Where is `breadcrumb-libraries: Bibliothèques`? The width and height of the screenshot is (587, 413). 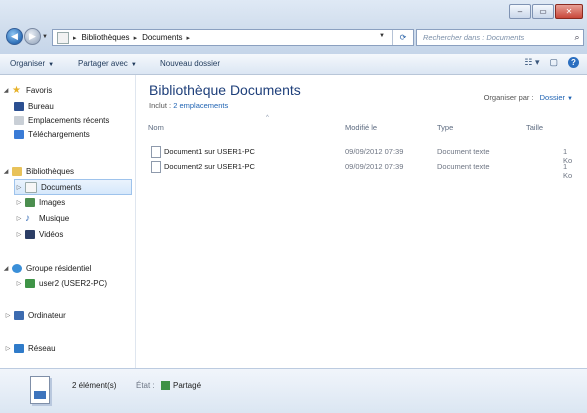 breadcrumb-libraries: Bibliothèques is located at coordinates (106, 37).